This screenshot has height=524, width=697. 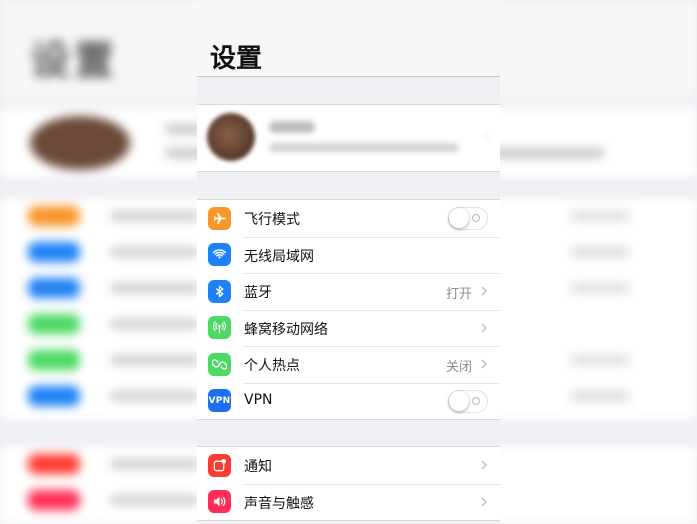 I want to click on settings-row-bluetooth: 蓝牙 打开, so click(x=348, y=291).